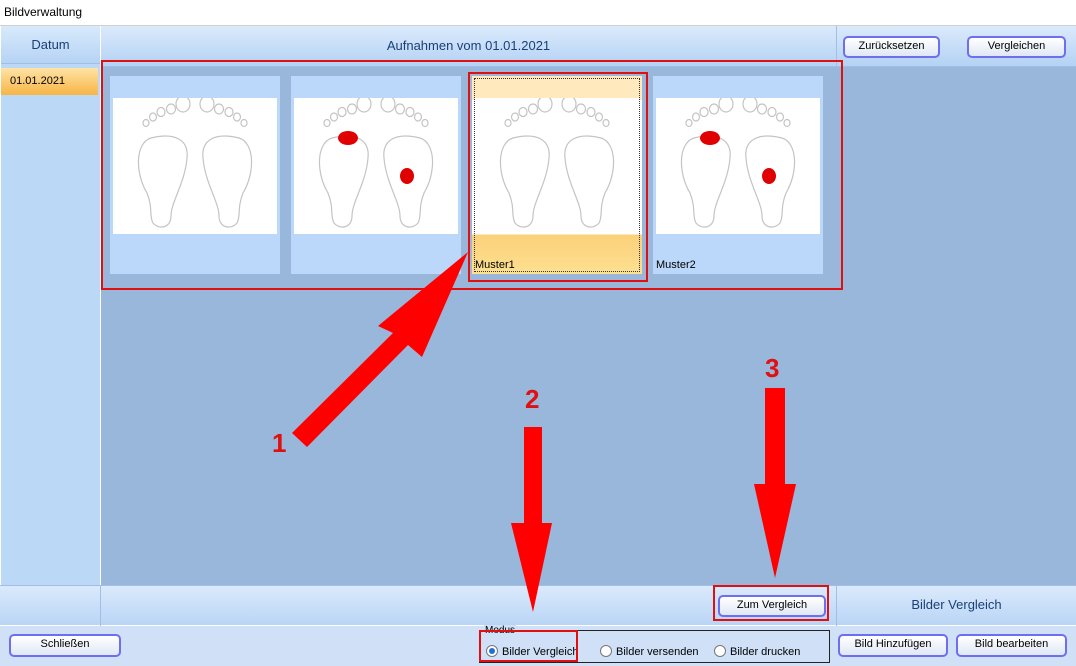 The width and height of the screenshot is (1076, 666). What do you see at coordinates (775, 483) in the screenshot?
I see `arrow-3-icon` at bounding box center [775, 483].